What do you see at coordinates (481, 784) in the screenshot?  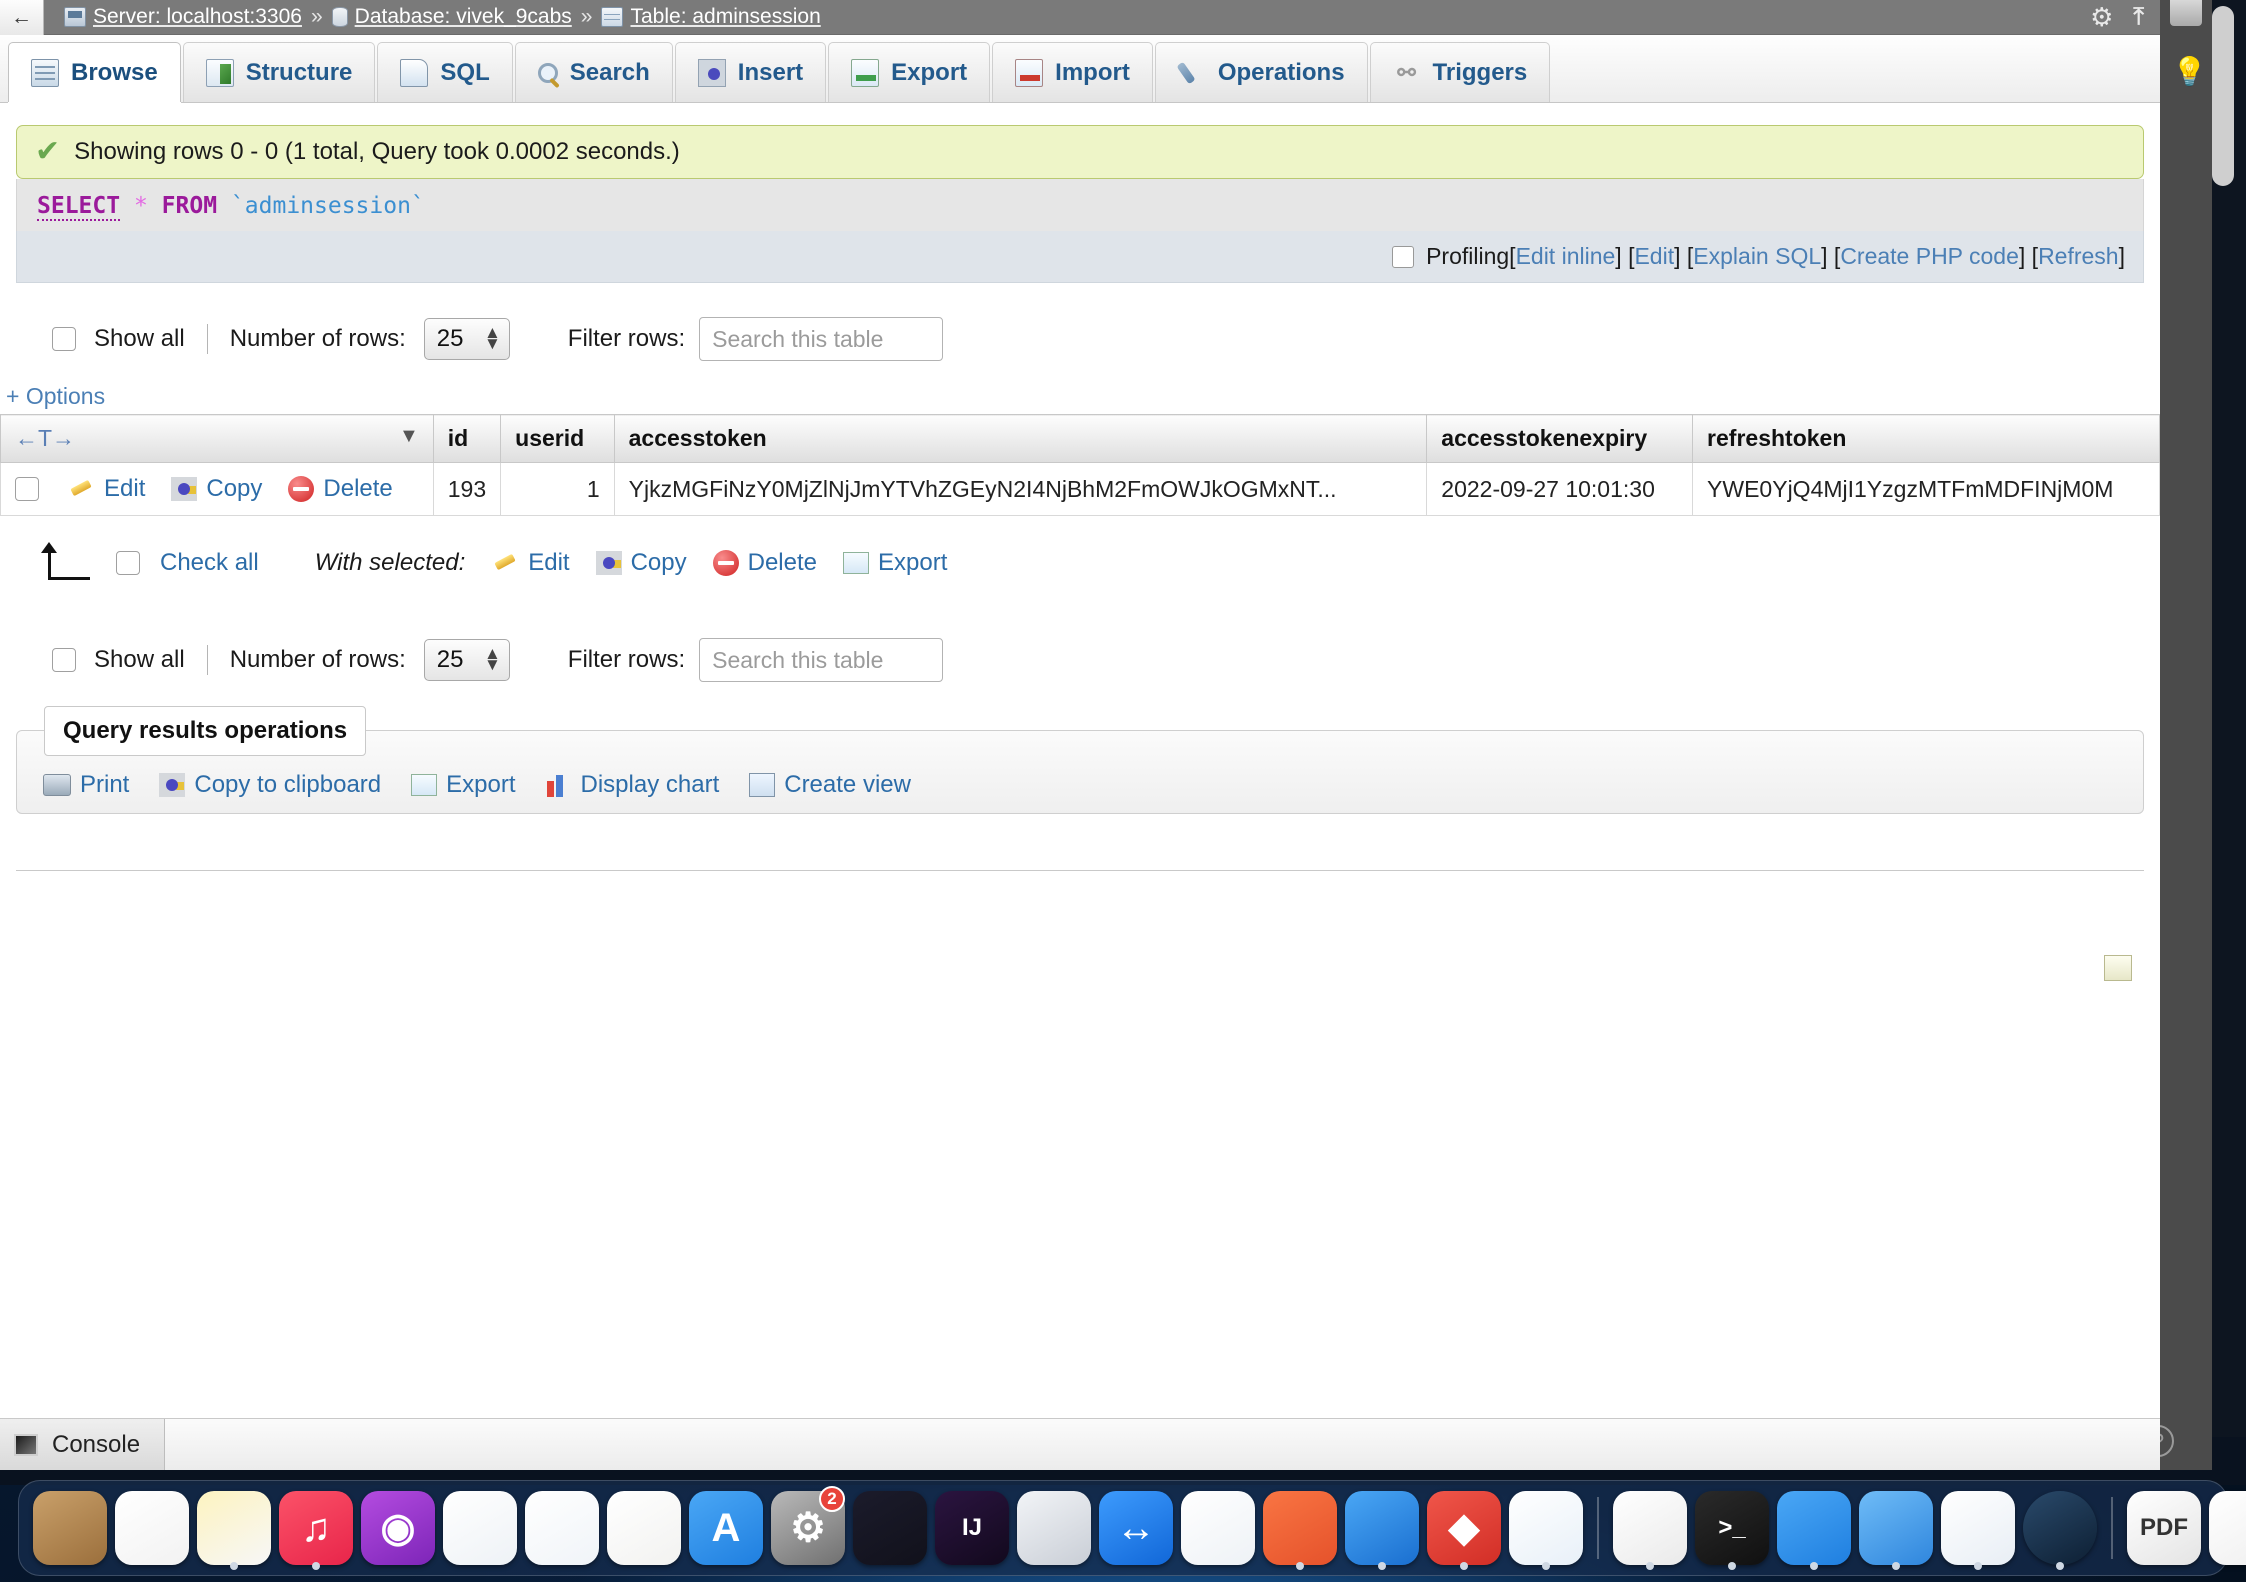 I see `export-label: Export` at bounding box center [481, 784].